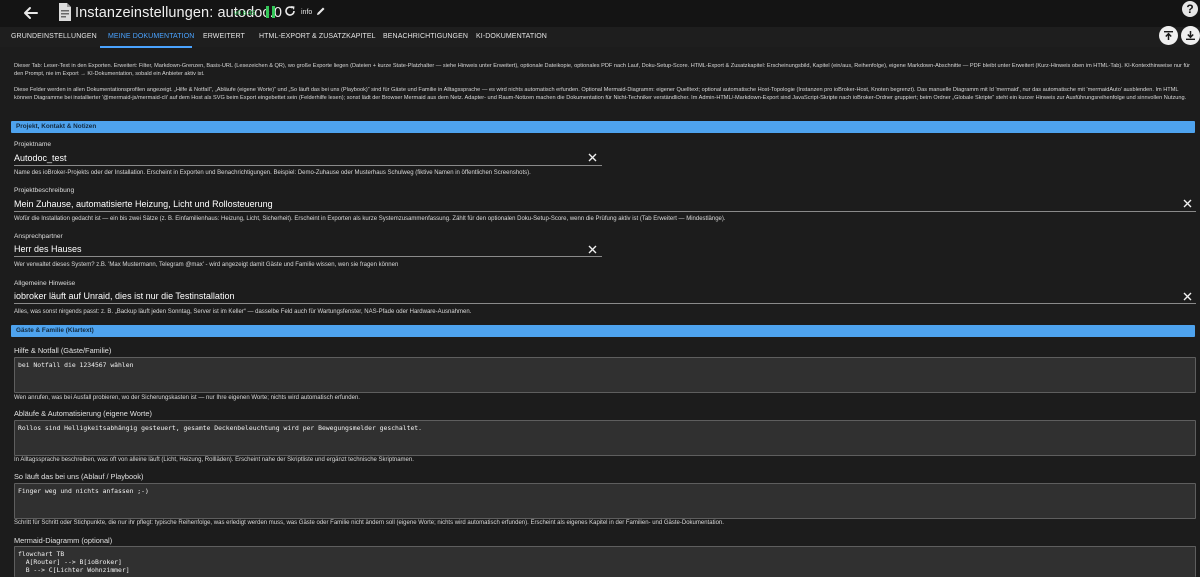 Image resolution: width=1200 pixels, height=577 pixels. I want to click on section-header-guests: Gäste & Familie (Klartext), so click(603, 331).